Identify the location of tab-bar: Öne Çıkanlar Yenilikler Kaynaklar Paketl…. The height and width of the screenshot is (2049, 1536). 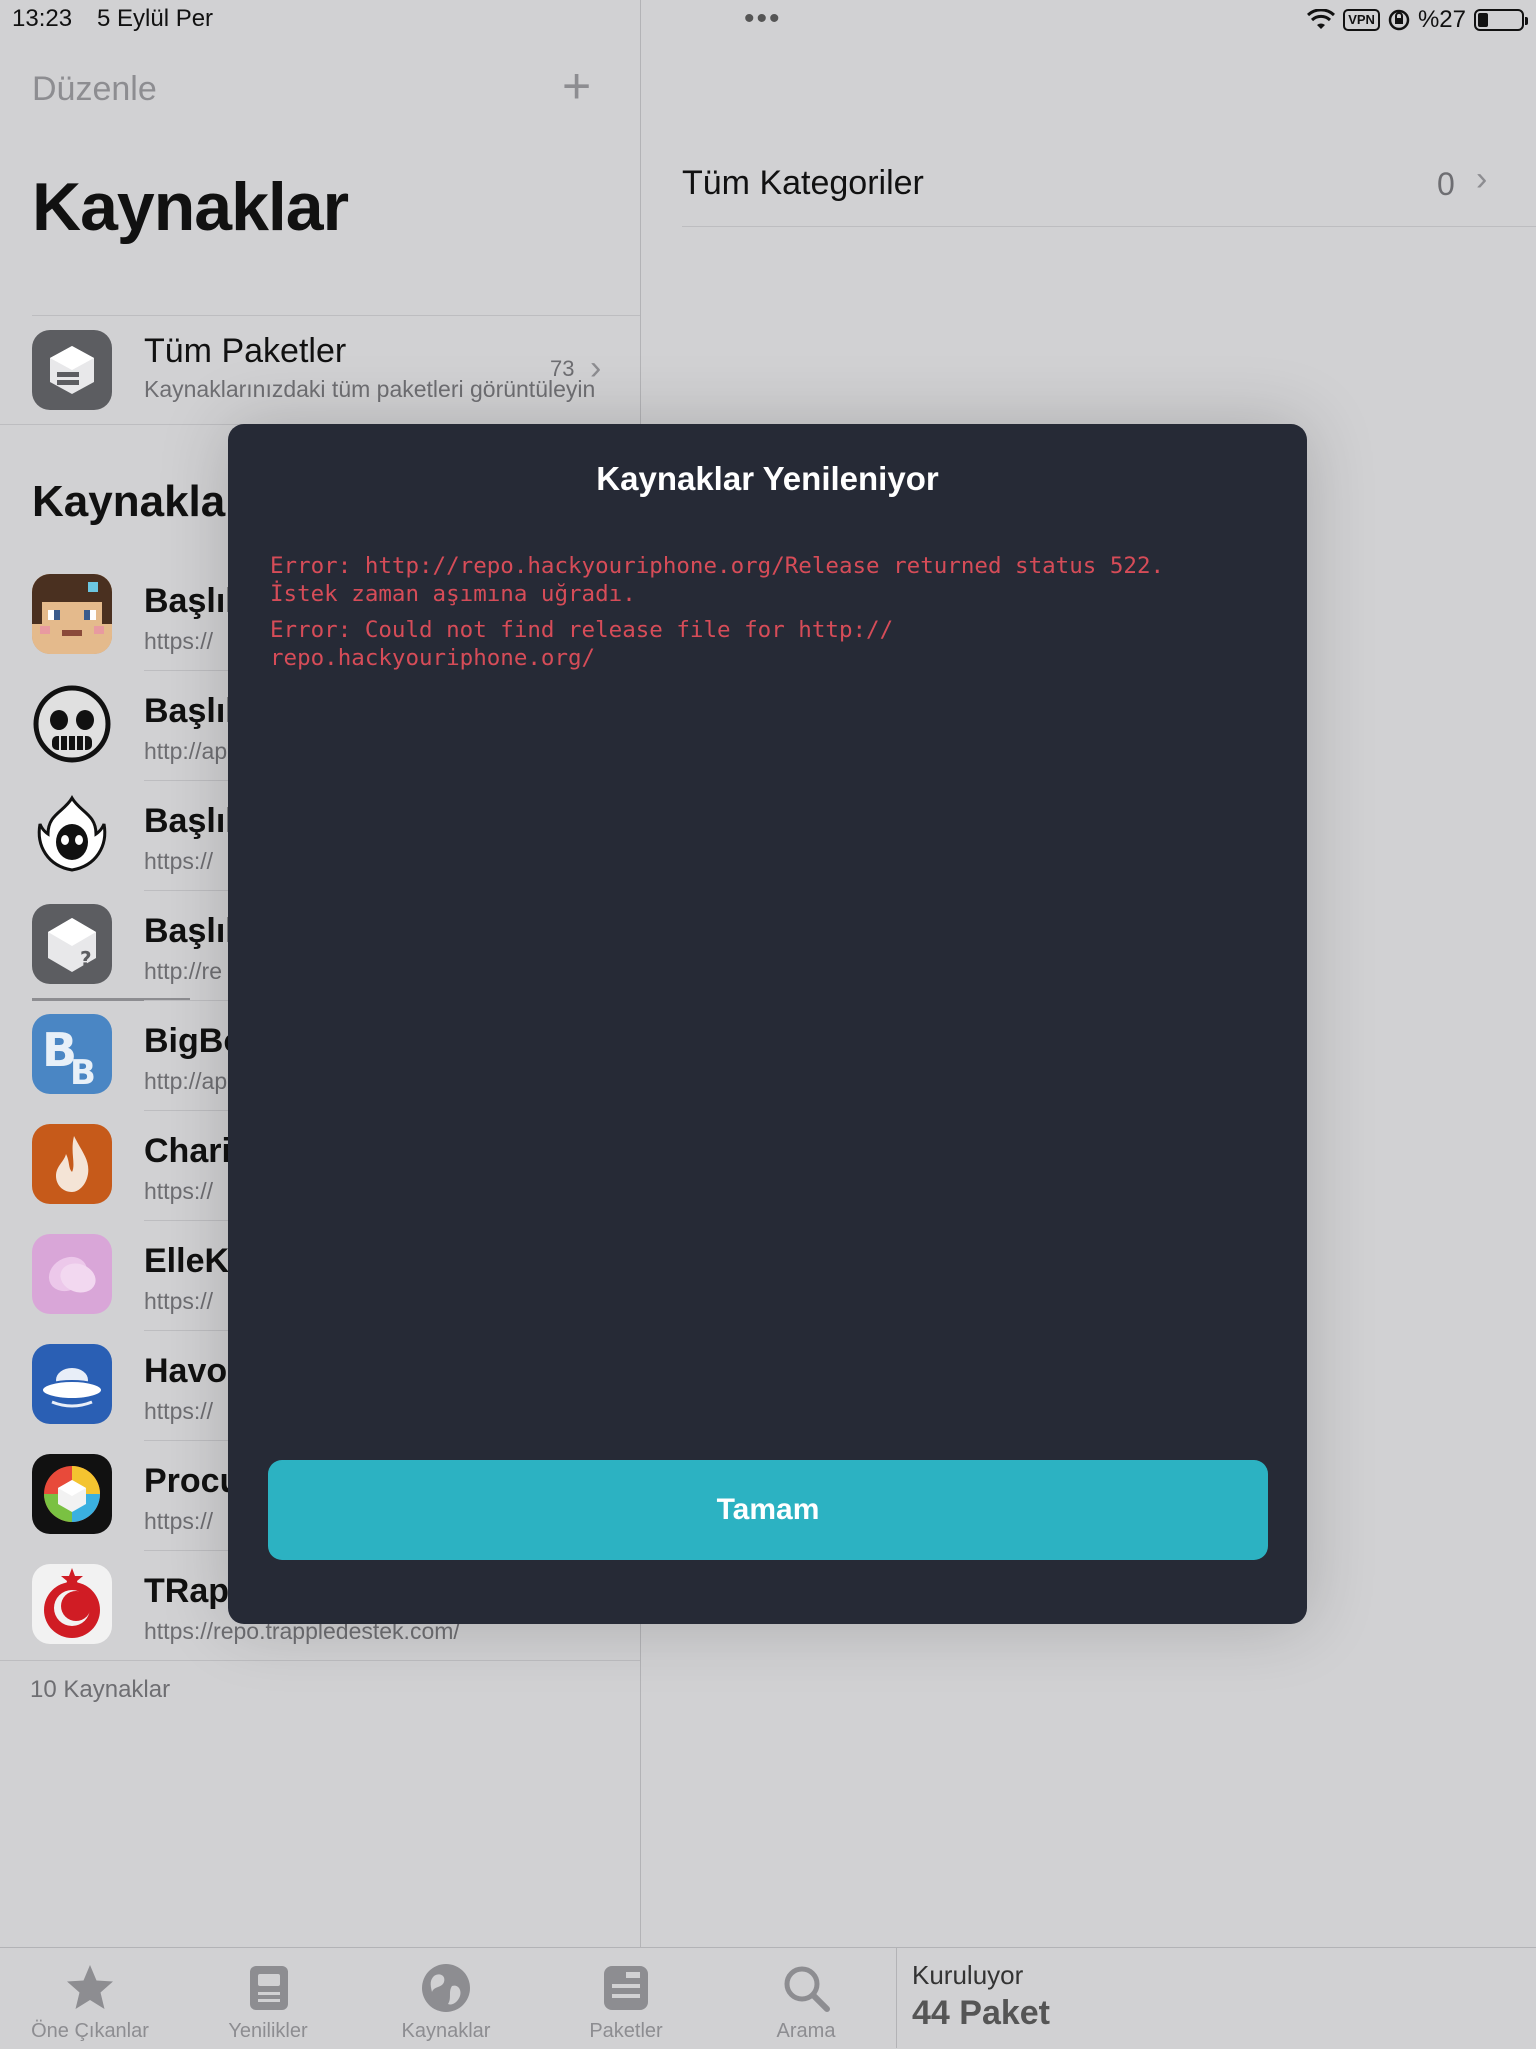
(768, 1998).